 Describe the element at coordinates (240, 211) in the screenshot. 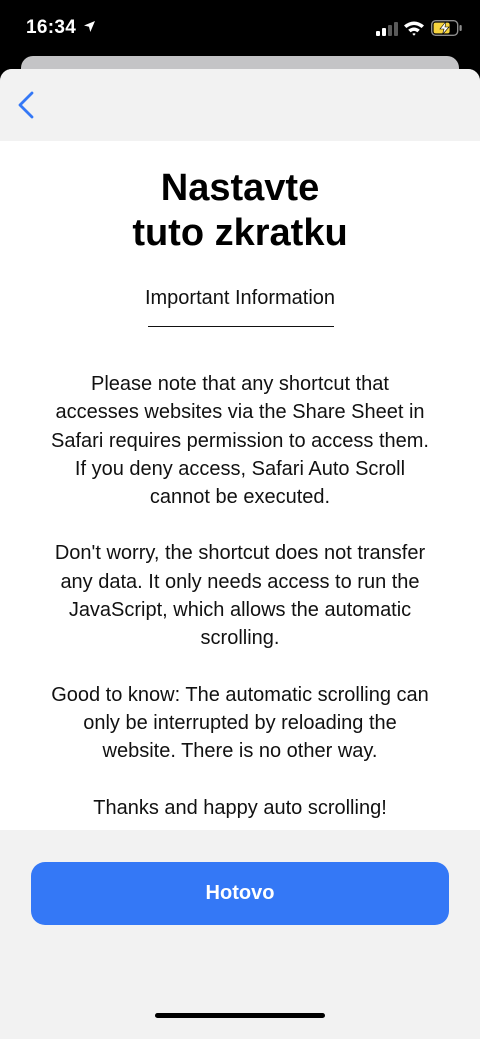

I see `page-title: Nastavte tuto zkratku` at that location.